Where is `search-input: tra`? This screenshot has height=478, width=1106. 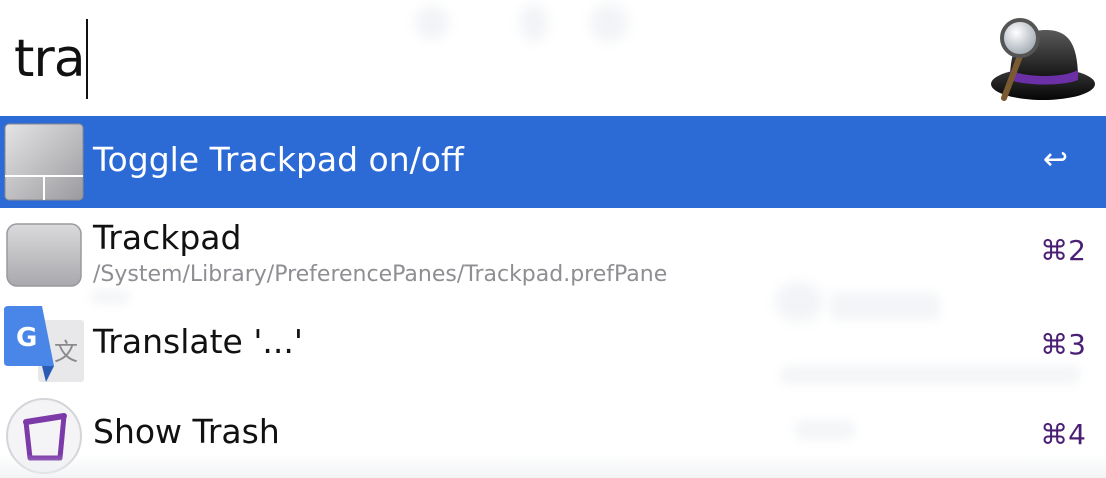
search-input: tra is located at coordinates (51, 59).